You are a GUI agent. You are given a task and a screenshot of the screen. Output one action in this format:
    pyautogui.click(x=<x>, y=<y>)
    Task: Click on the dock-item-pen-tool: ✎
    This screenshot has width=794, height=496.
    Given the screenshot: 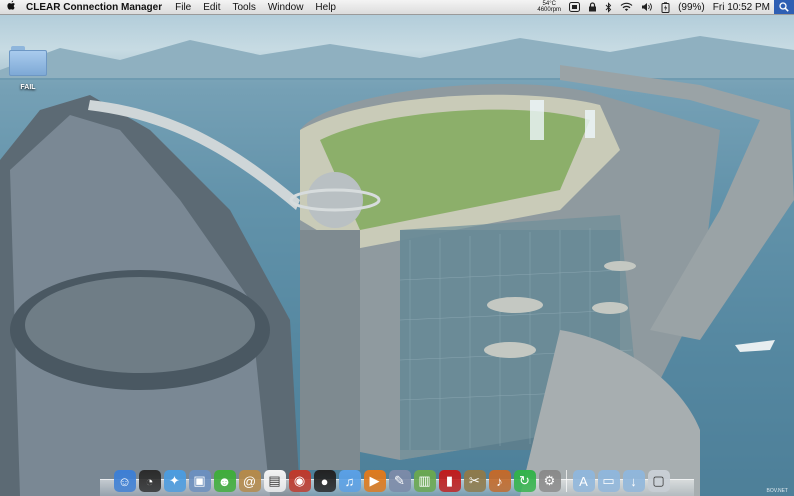 What is the action you would take?
    pyautogui.click(x=399, y=481)
    